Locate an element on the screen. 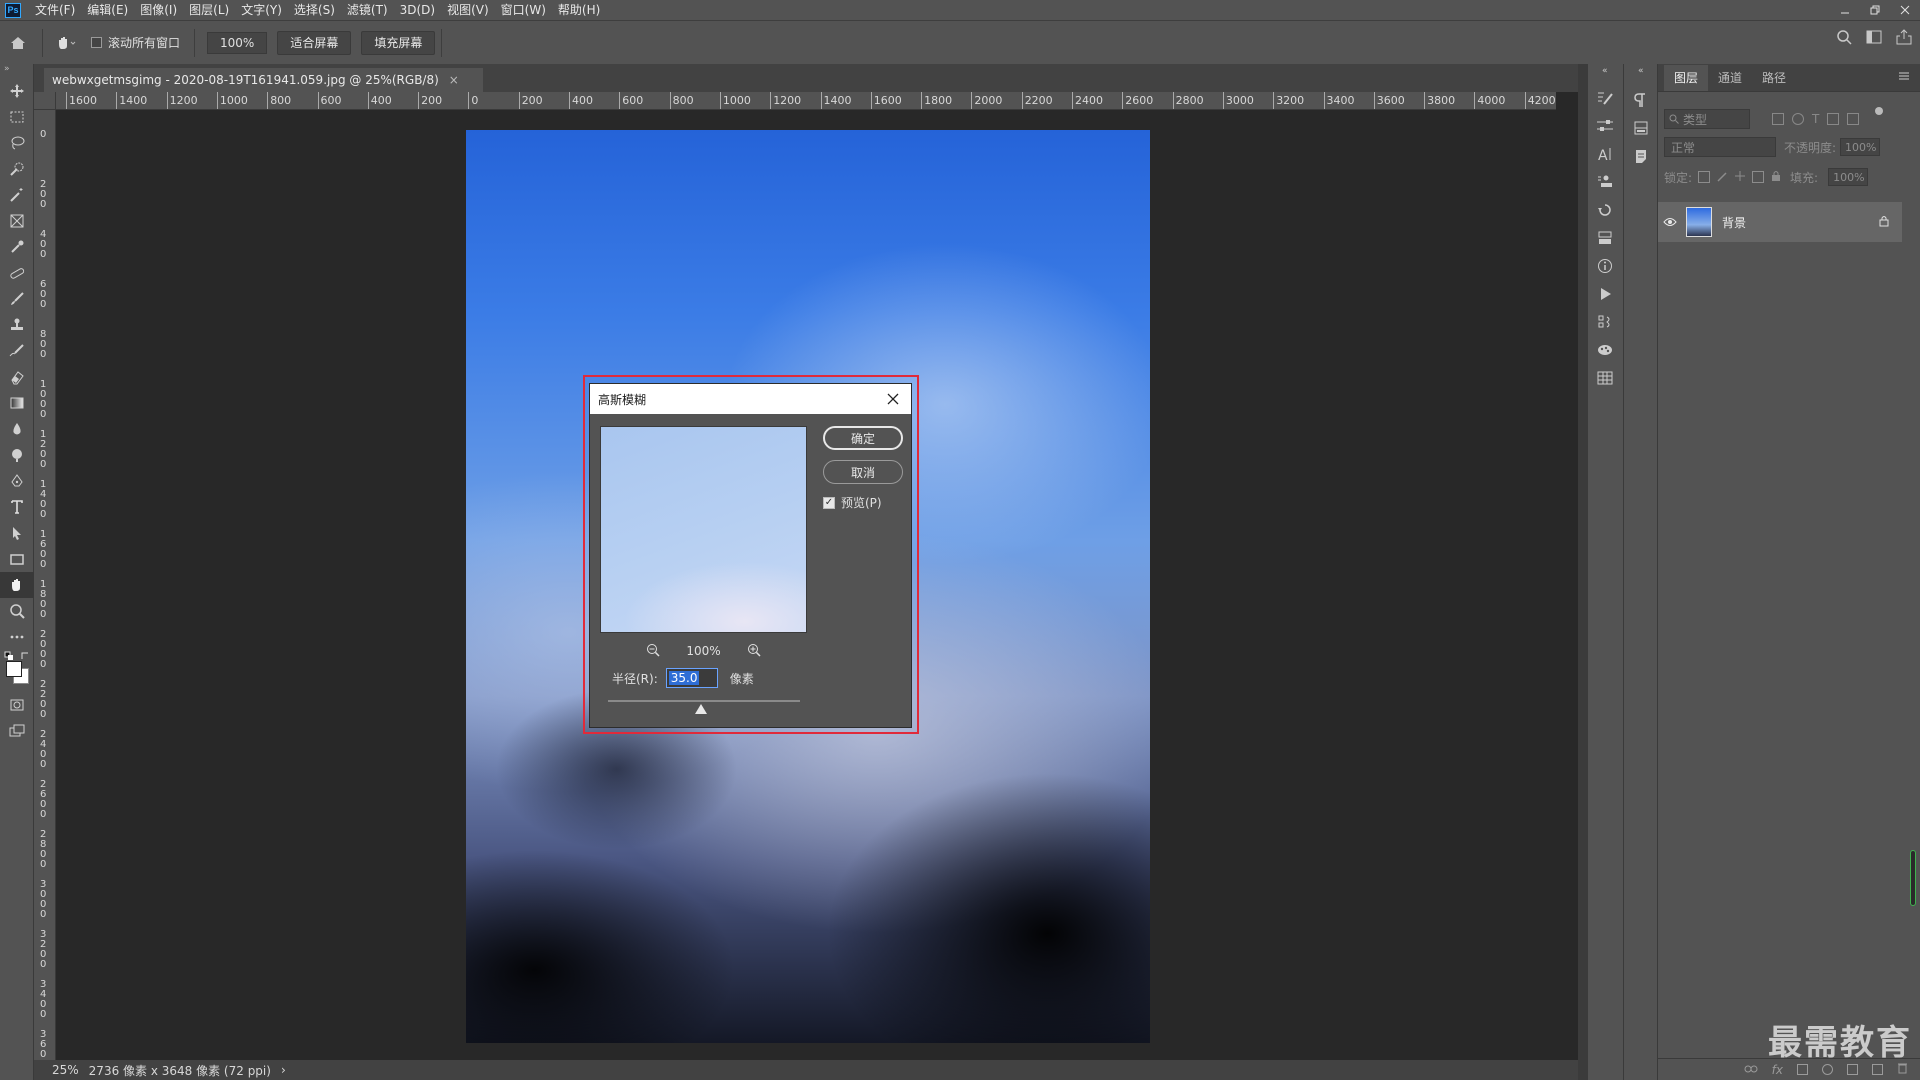 The height and width of the screenshot is (1080, 1920). marquee-tool-icon is located at coordinates (17, 117).